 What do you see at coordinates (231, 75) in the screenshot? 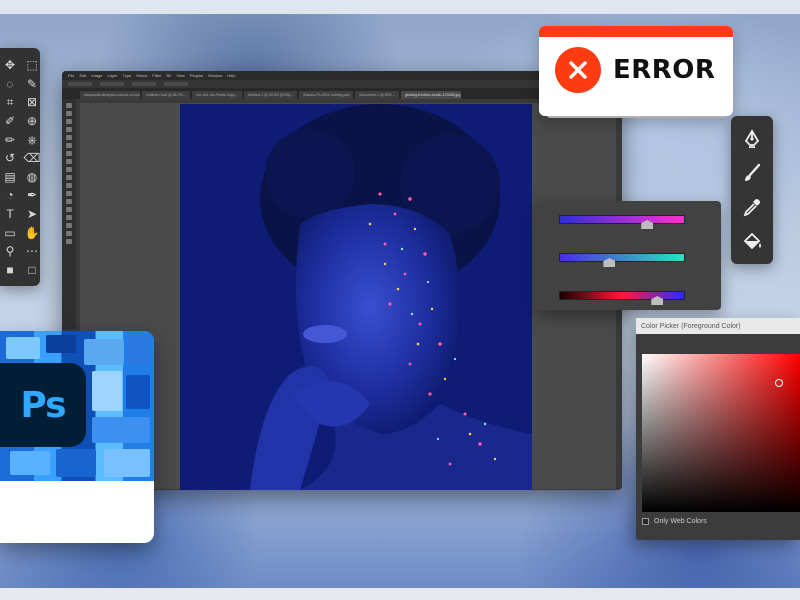
I see `menu-item-help: Help` at bounding box center [231, 75].